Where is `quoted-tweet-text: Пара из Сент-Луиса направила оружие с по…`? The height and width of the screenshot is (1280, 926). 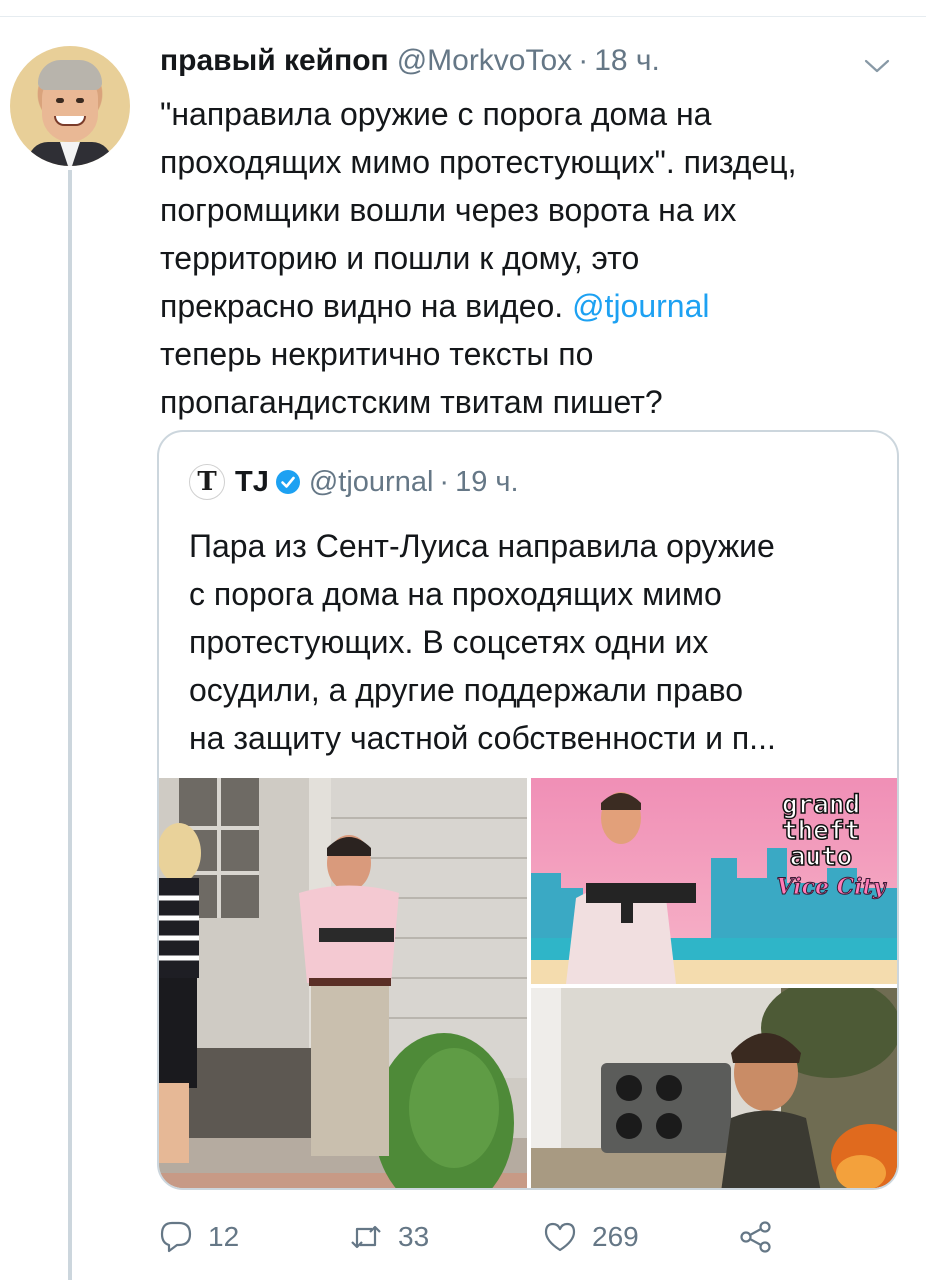
quoted-tweet-text: Пара из Сент-Луиса направила оружие с по… is located at coordinates (534, 642).